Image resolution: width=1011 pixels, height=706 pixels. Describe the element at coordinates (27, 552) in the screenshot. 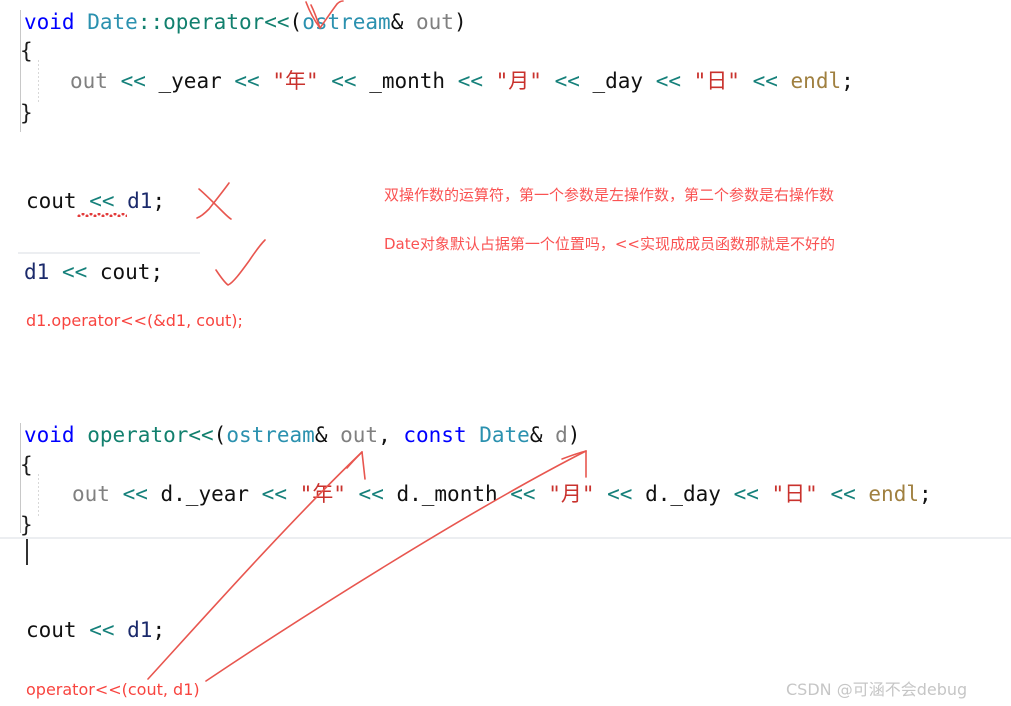

I see `text-cursor` at that location.